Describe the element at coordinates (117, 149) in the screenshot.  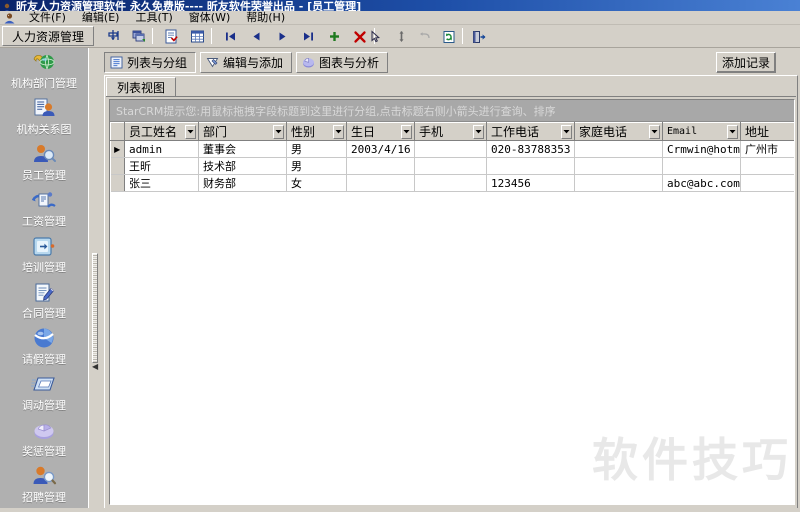
I see `row-indicator: ▶` at that location.